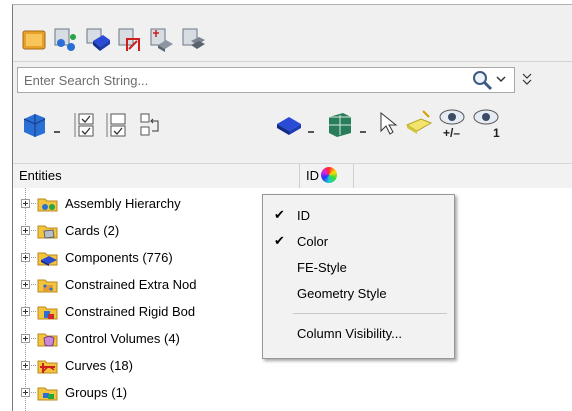 The image size is (572, 411). Describe the element at coordinates (122, 338) in the screenshot. I see `tree-item-label: Control Volumes (4)` at that location.